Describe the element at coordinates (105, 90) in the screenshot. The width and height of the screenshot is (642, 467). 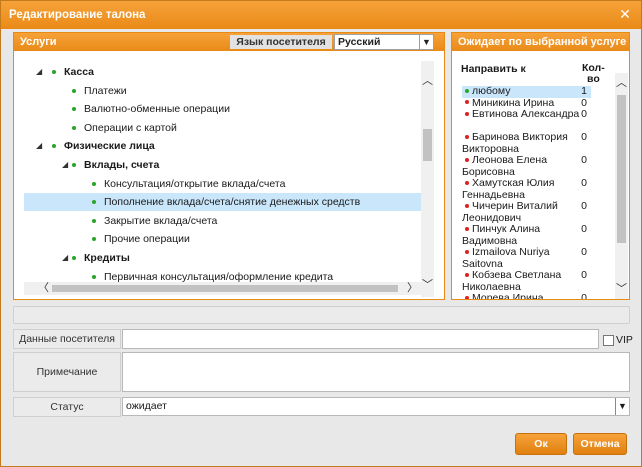
I see `services-tree-item-label: Платежи` at that location.